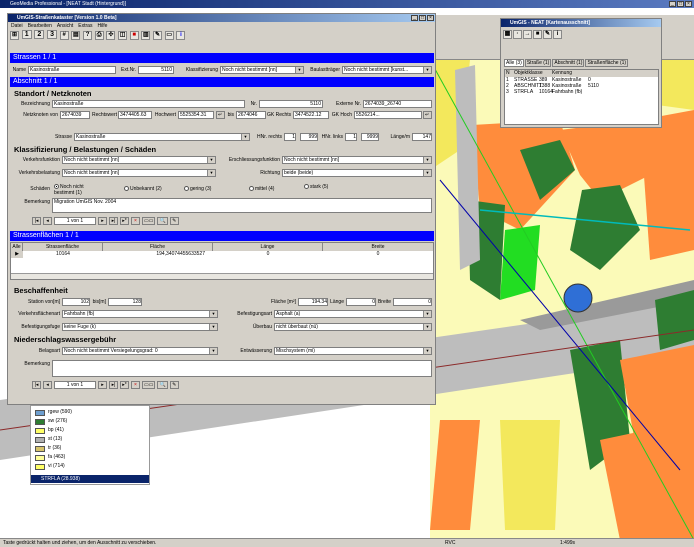 Image resolution: width=694 pixels, height=547 pixels. Describe the element at coordinates (76, 302) in the screenshot. I see `station-von-field: 102` at that location.